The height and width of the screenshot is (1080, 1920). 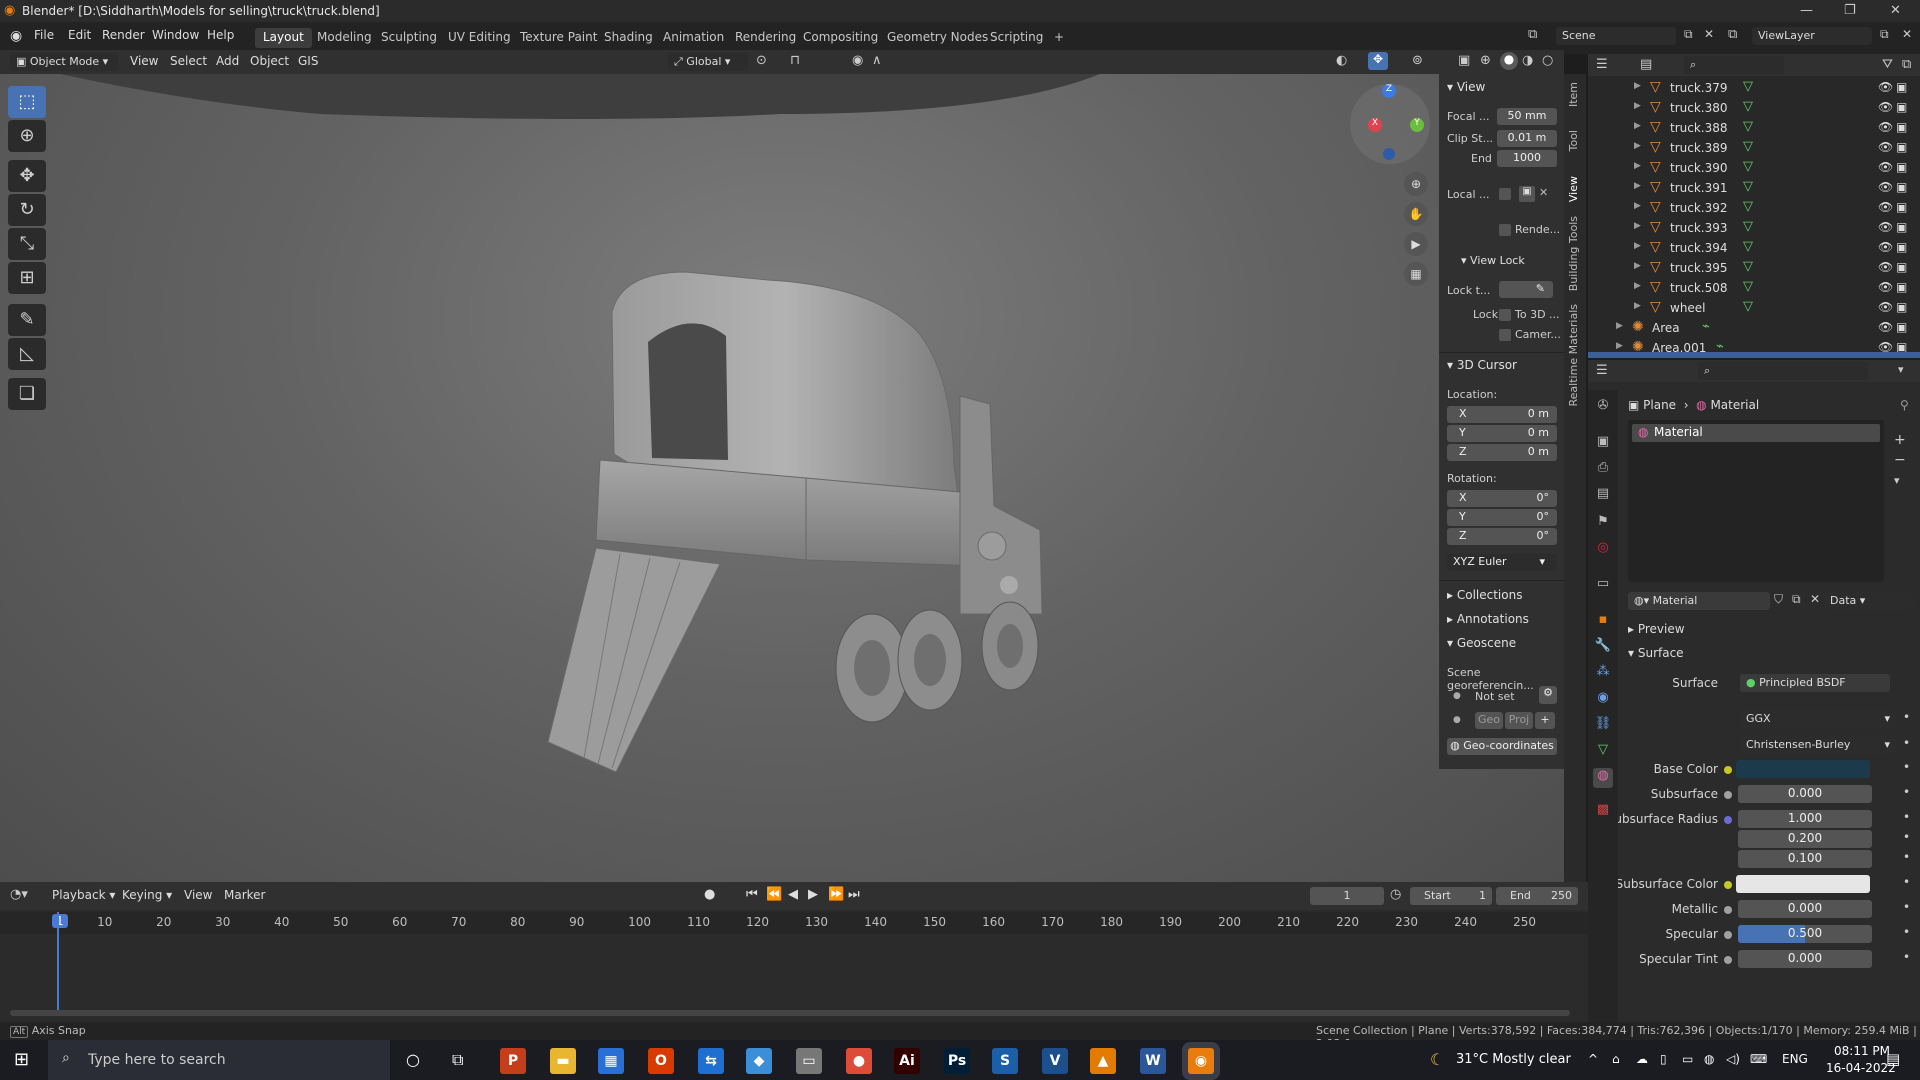 What do you see at coordinates (1545, 720) in the screenshot?
I see `add-georef-button: +` at bounding box center [1545, 720].